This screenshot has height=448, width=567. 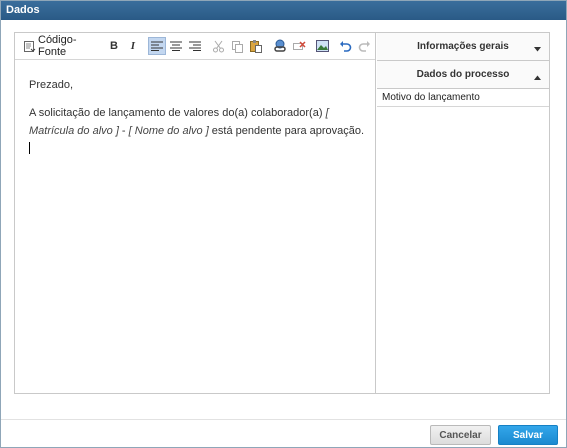 I want to click on unlink-icon, so click(x=299, y=46).